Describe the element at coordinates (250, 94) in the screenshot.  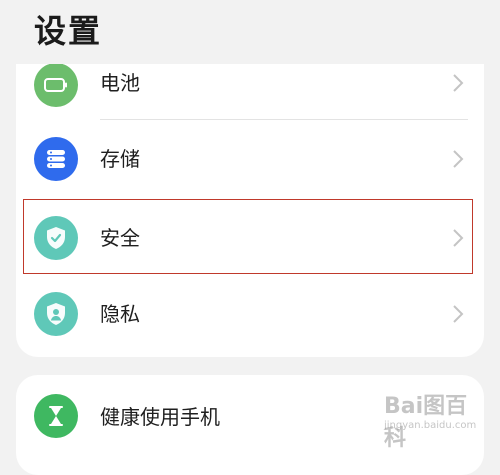
I see `settings-item-battery: 电池` at that location.